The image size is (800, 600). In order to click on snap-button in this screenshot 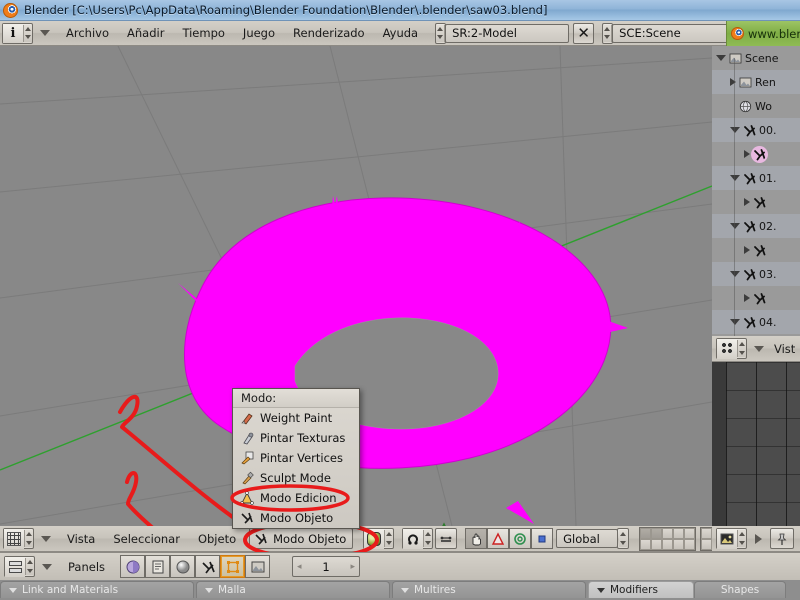, I will do `click(446, 538)`.